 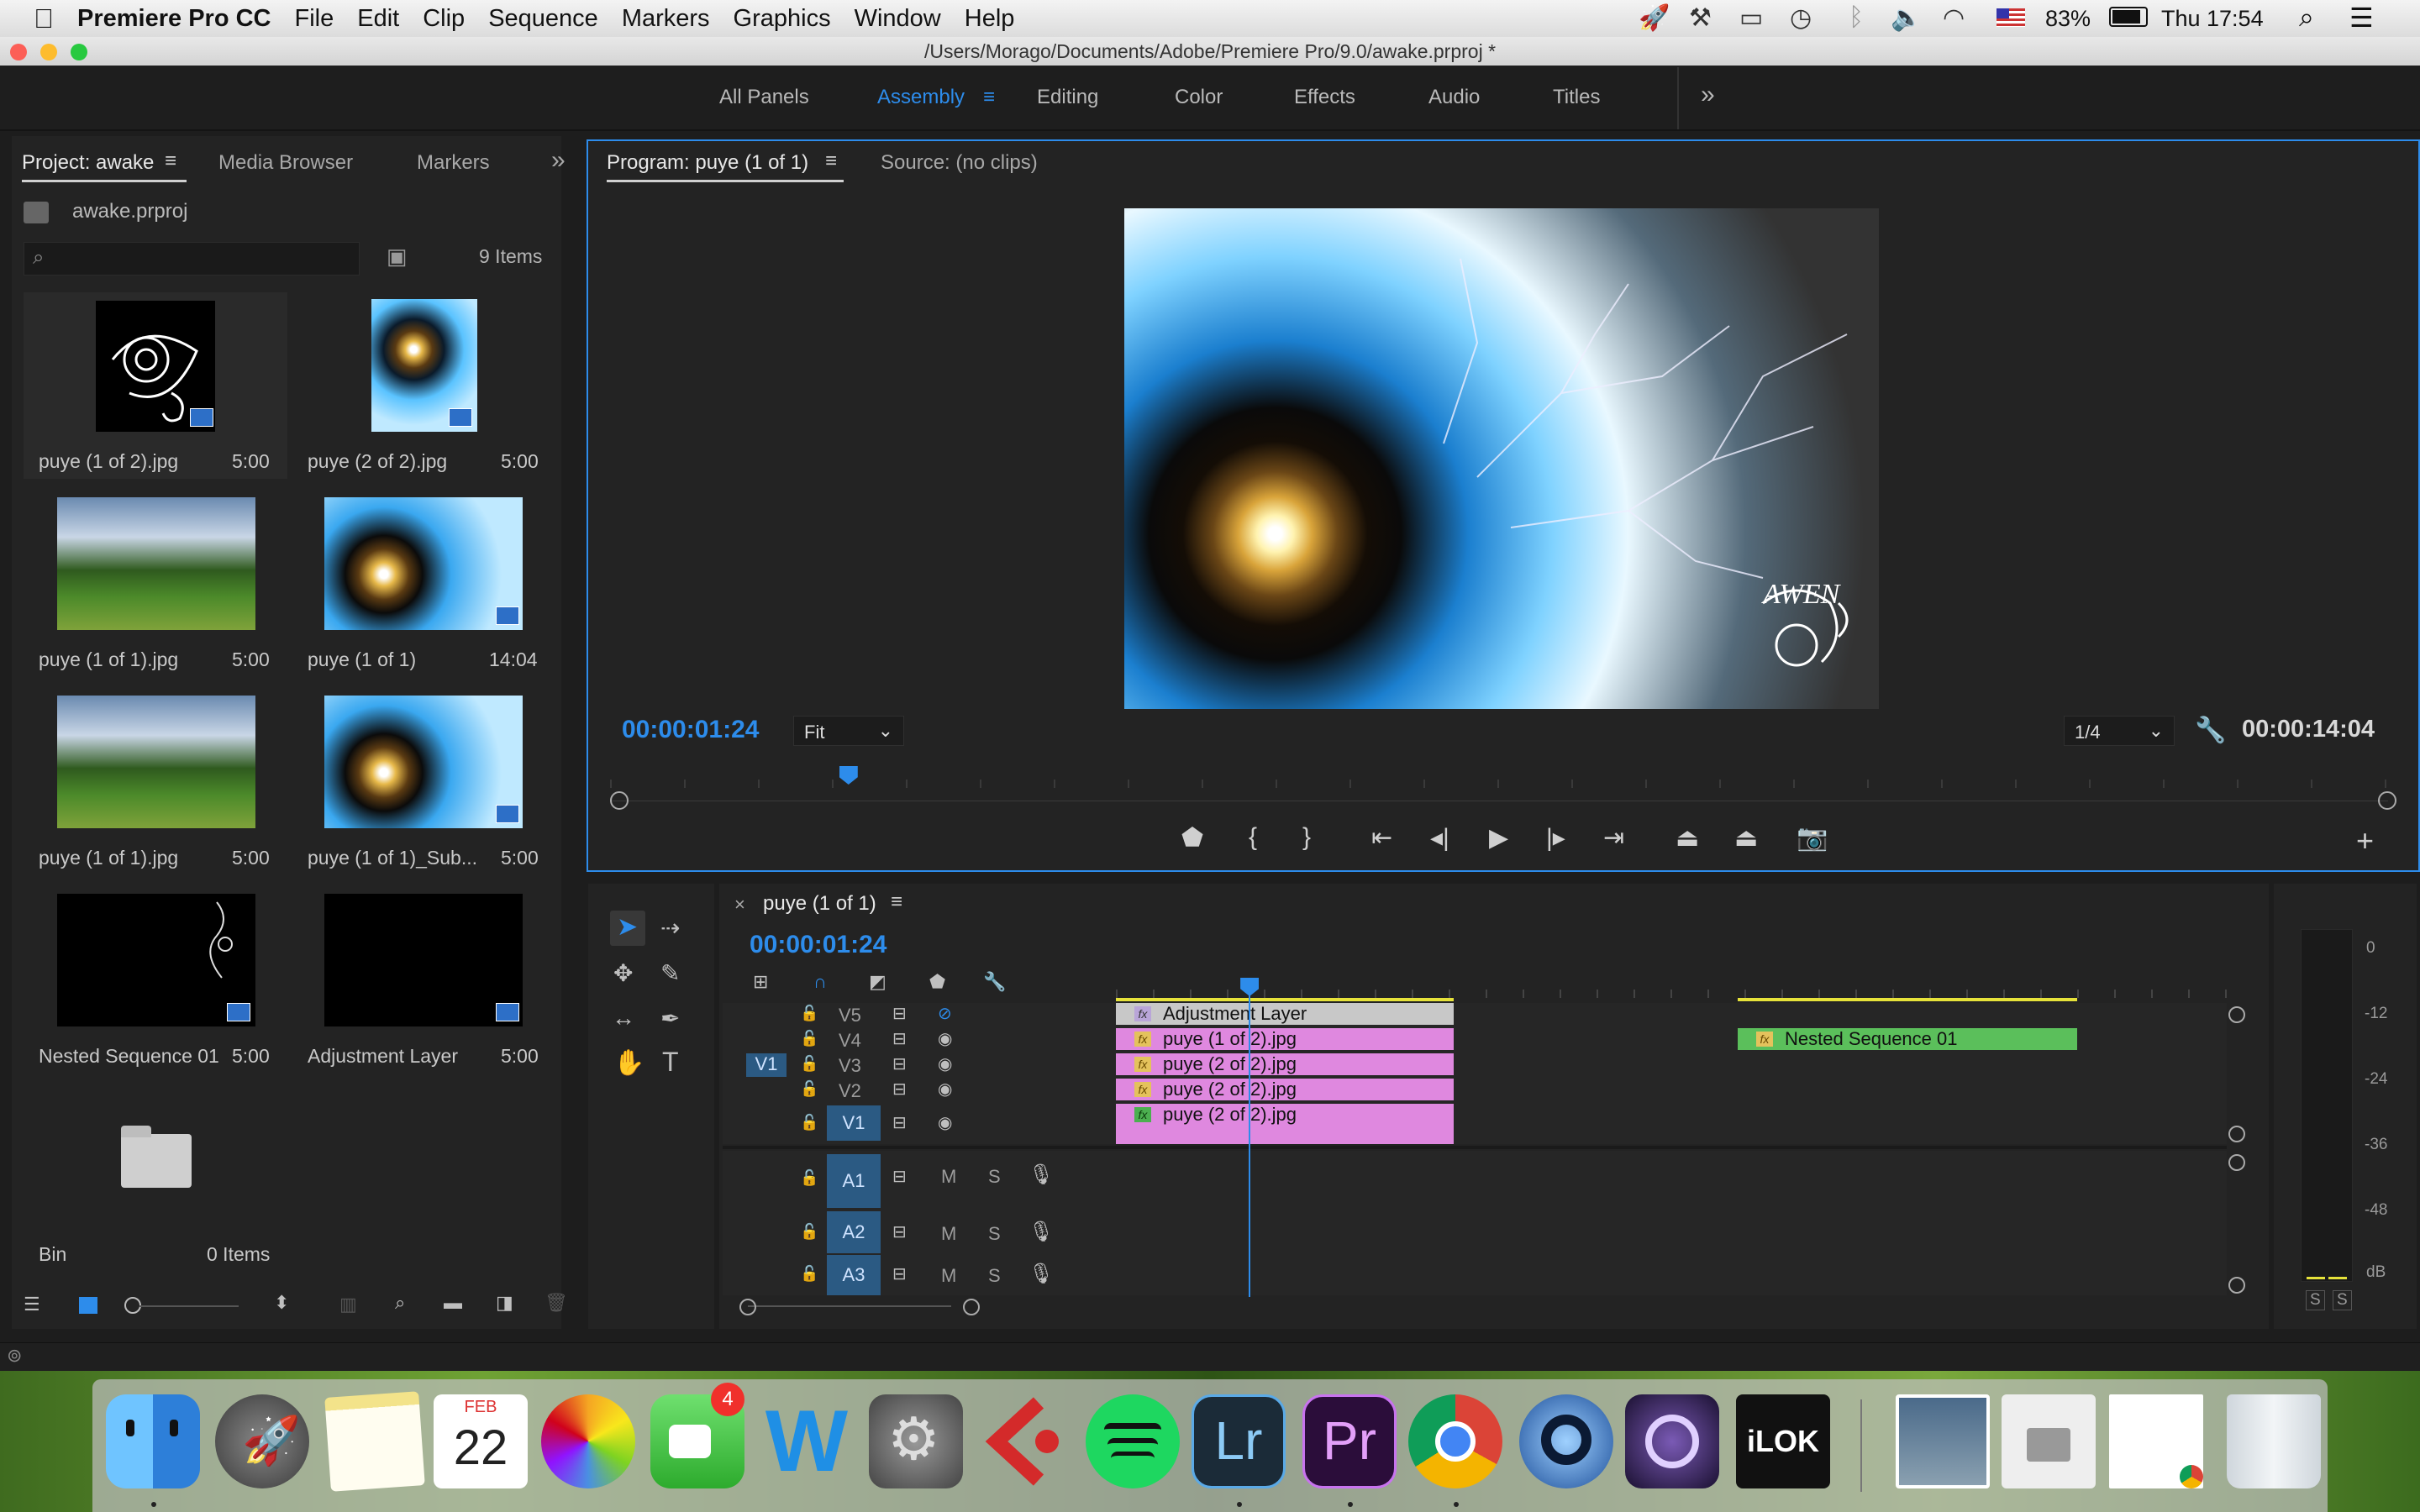 What do you see at coordinates (916, 1441) in the screenshot?
I see `system-preferences-app-icon: ⚙` at bounding box center [916, 1441].